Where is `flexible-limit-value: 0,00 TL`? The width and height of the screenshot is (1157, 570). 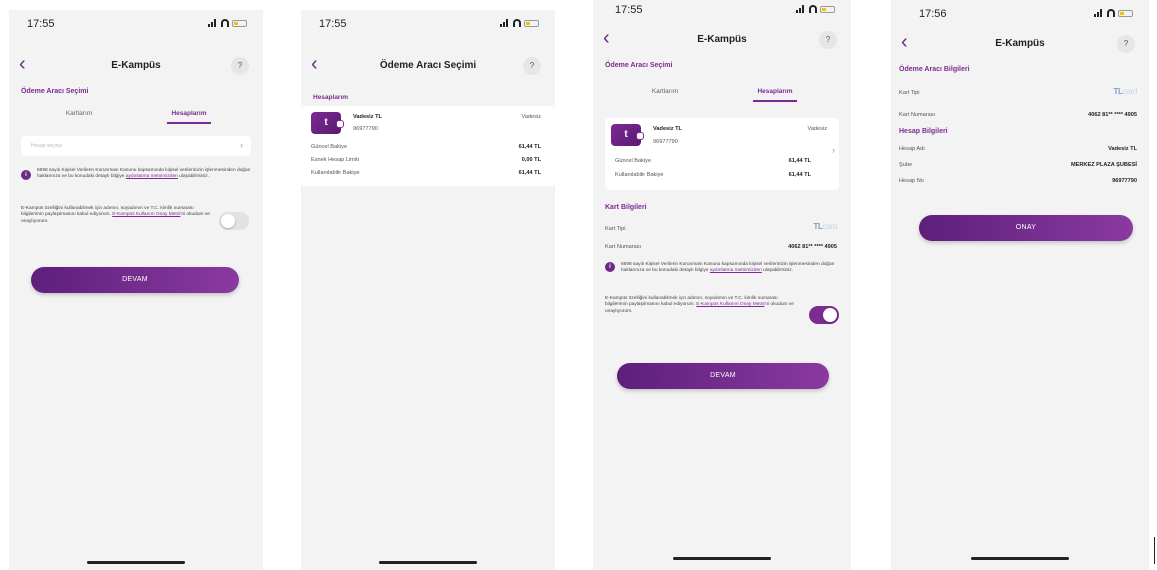 flexible-limit-value: 0,00 TL is located at coordinates (531, 160).